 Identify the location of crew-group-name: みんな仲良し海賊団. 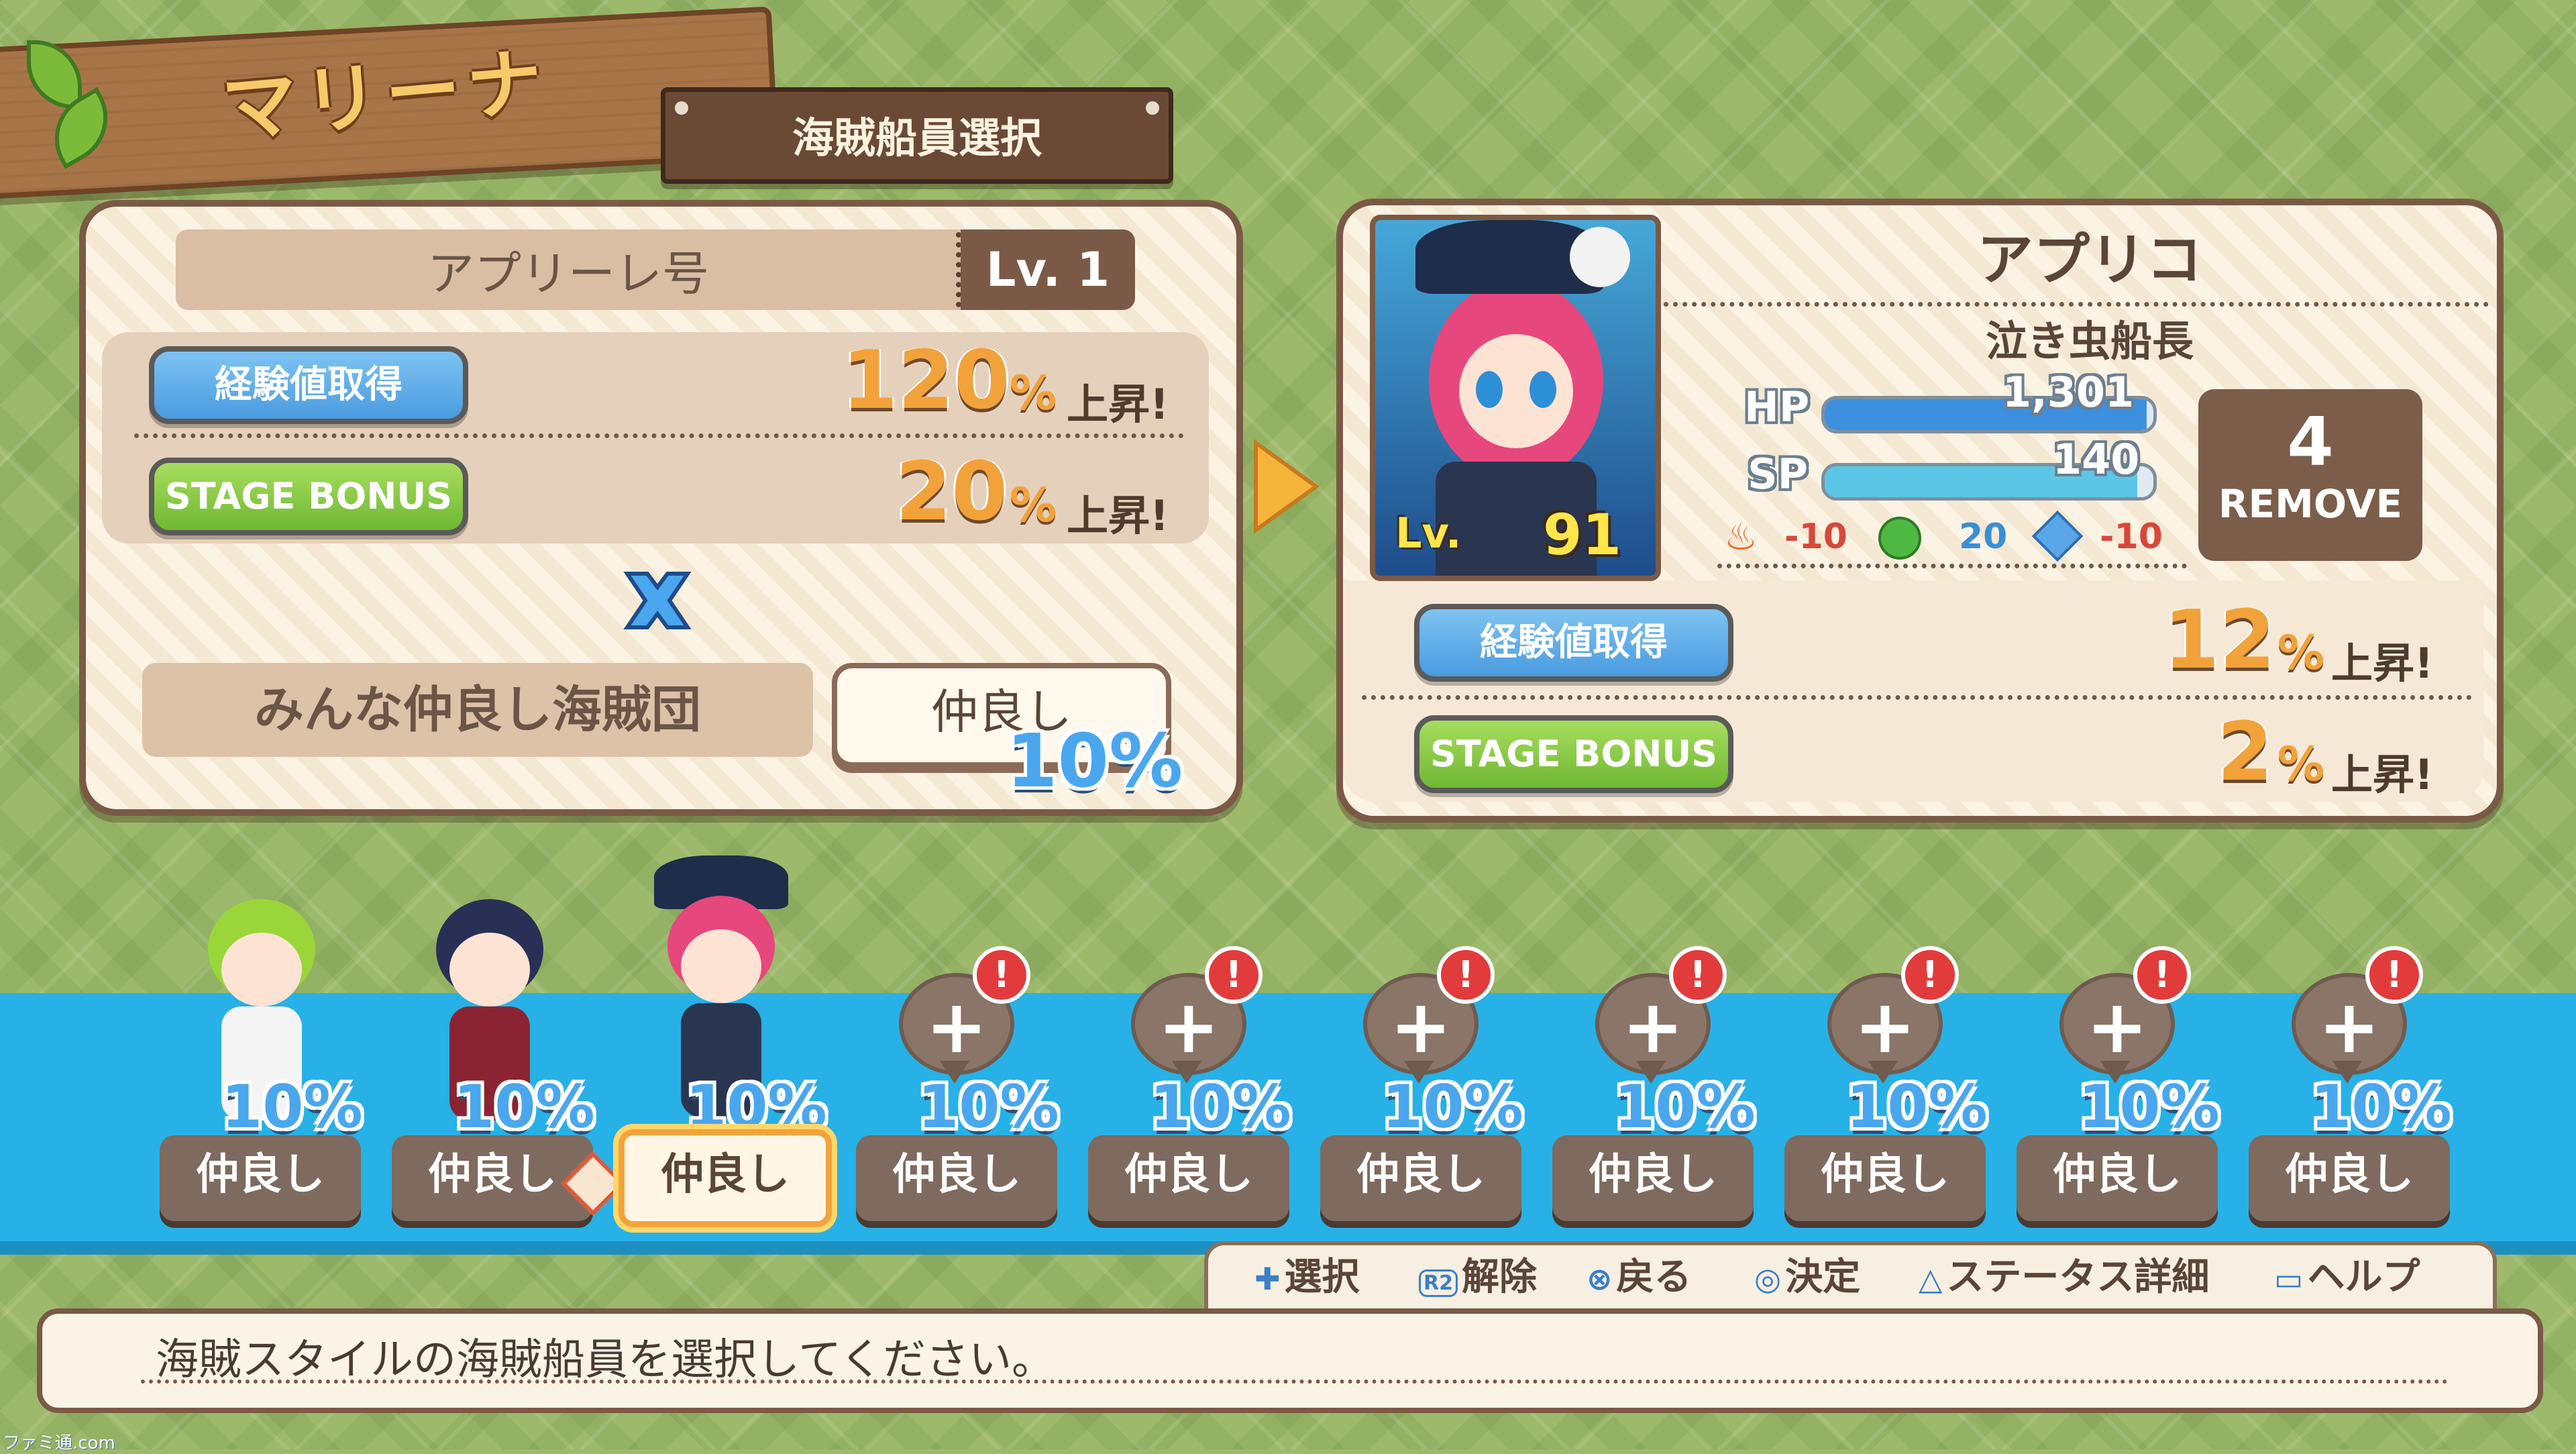
(477, 710).